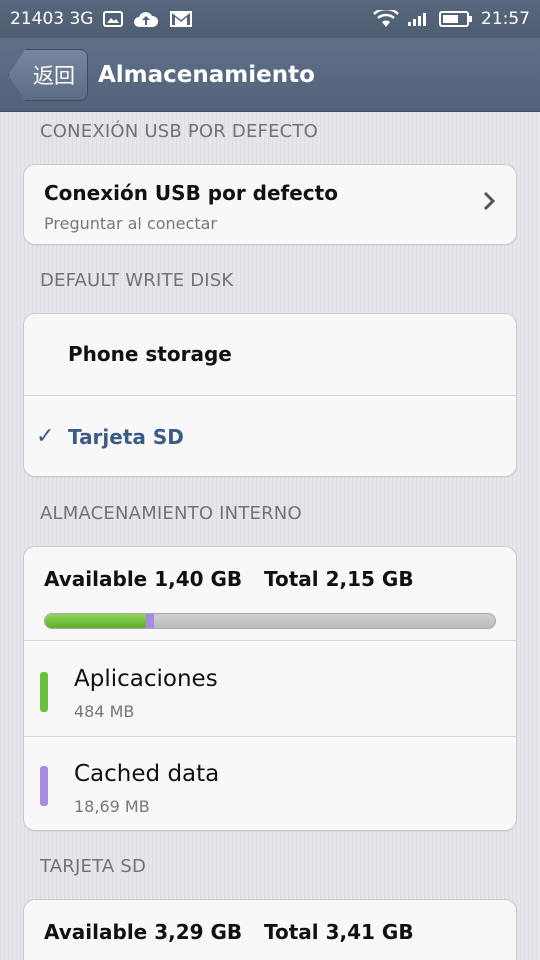 The width and height of the screenshot is (540, 960). I want to click on cache-color-swatch, so click(44, 786).